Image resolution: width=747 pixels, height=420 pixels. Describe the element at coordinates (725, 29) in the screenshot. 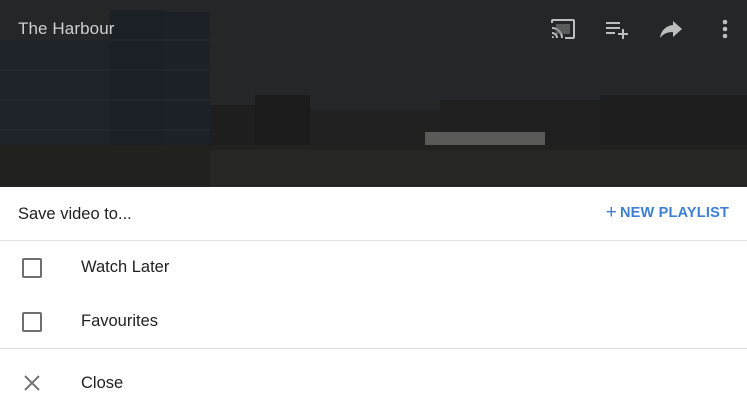

I see `more-vert-icon` at that location.